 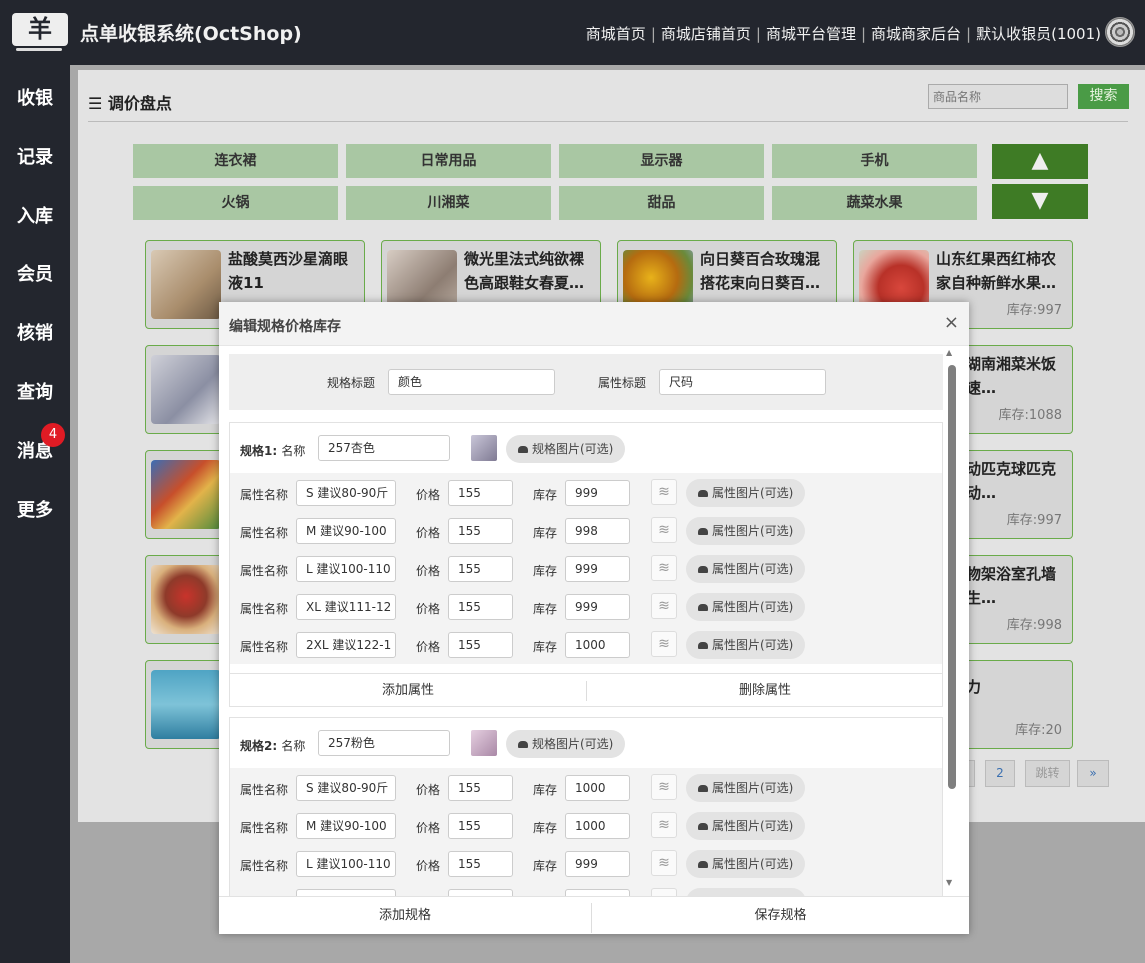 I want to click on product-stock: 库存:20, so click(x=1038, y=730).